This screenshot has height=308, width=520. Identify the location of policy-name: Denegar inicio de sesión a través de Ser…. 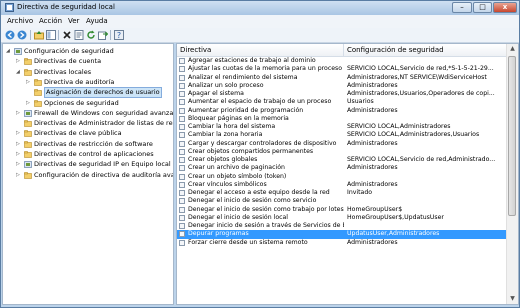
(266, 225).